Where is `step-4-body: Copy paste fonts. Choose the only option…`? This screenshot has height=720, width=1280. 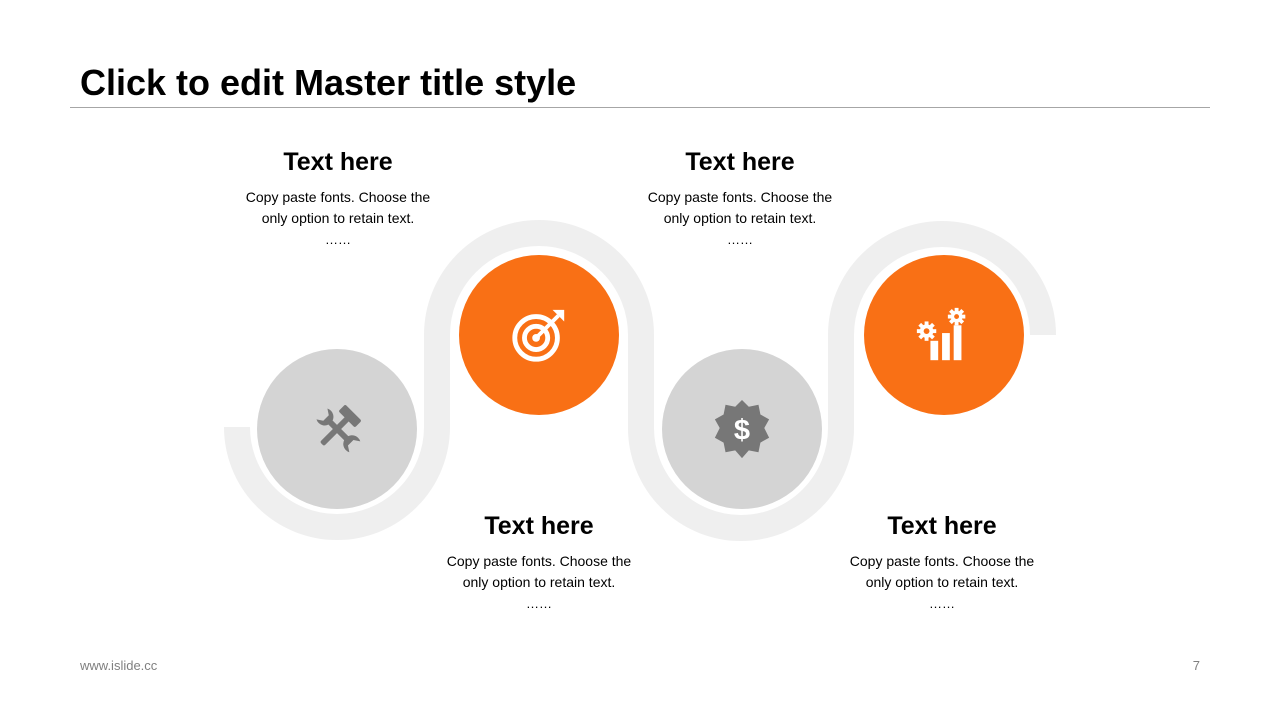
step-4-body: Copy paste fonts. Choose the only option… is located at coordinates (942, 572).